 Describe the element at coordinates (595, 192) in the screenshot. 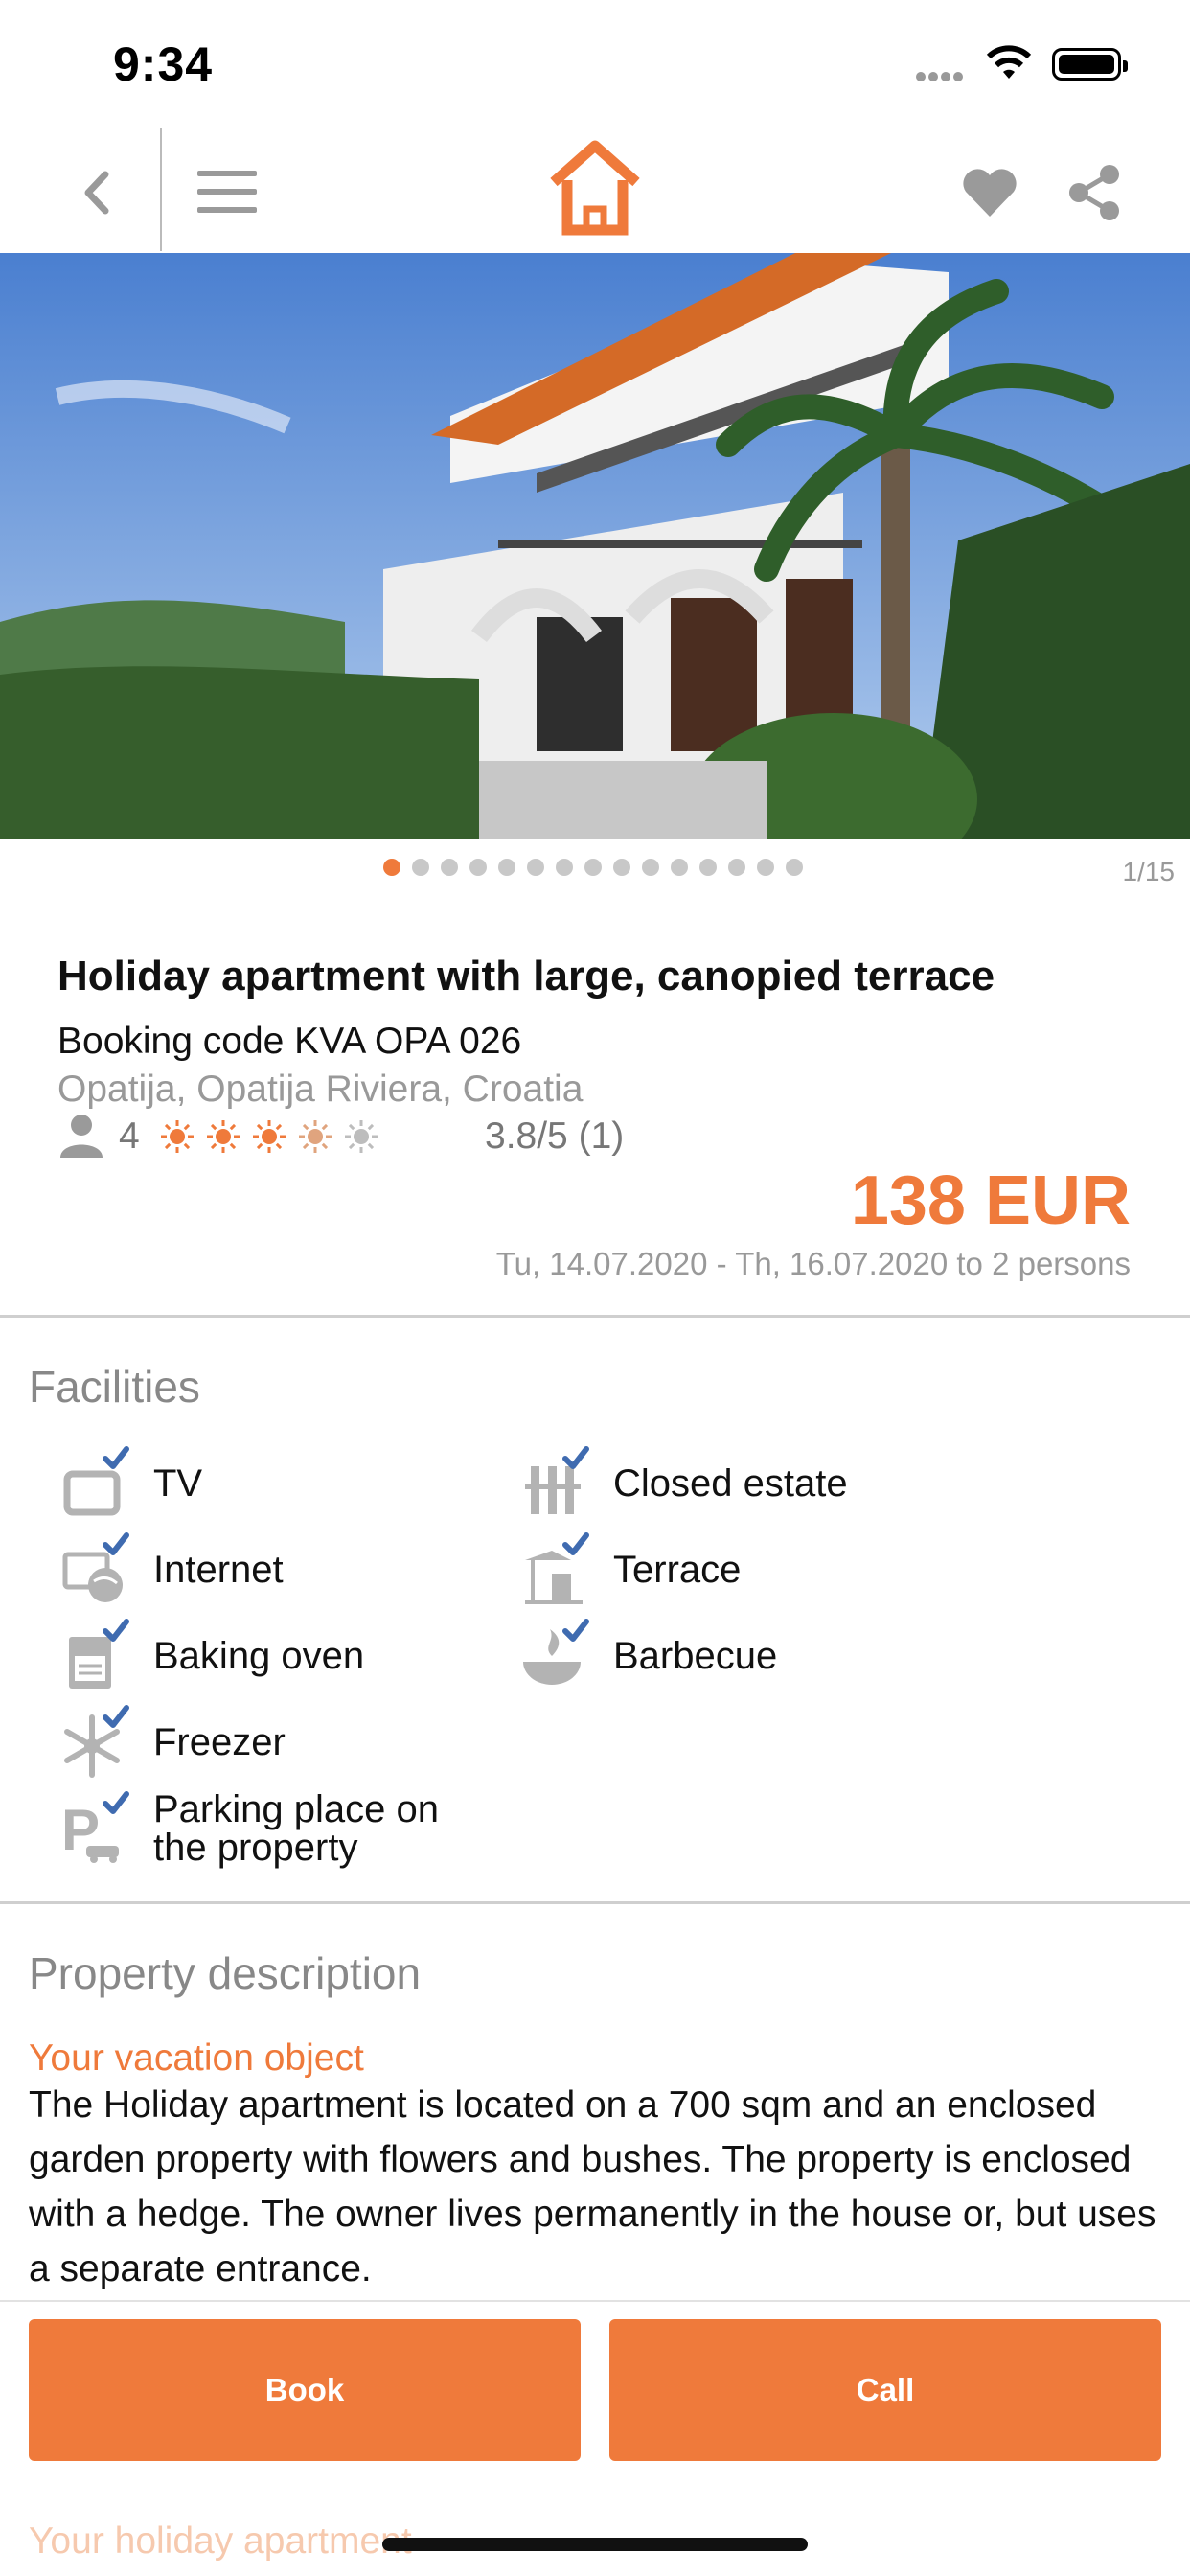

I see `home-logo-icon` at that location.